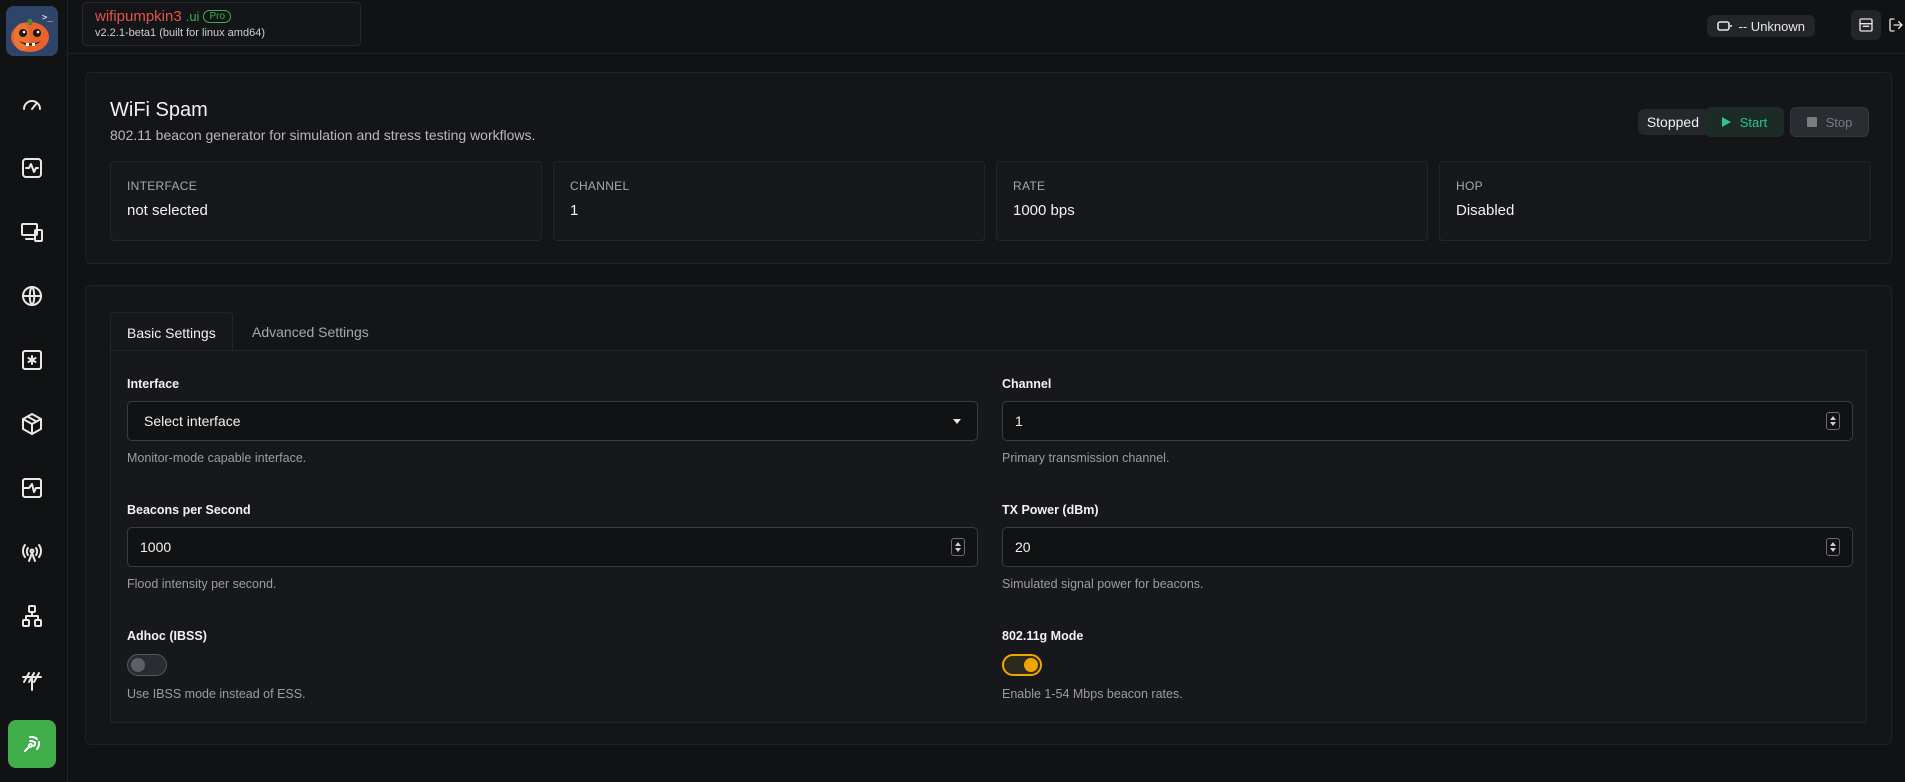 The image size is (1905, 782). What do you see at coordinates (34, 391) in the screenshot?
I see `sidebar: >_` at bounding box center [34, 391].